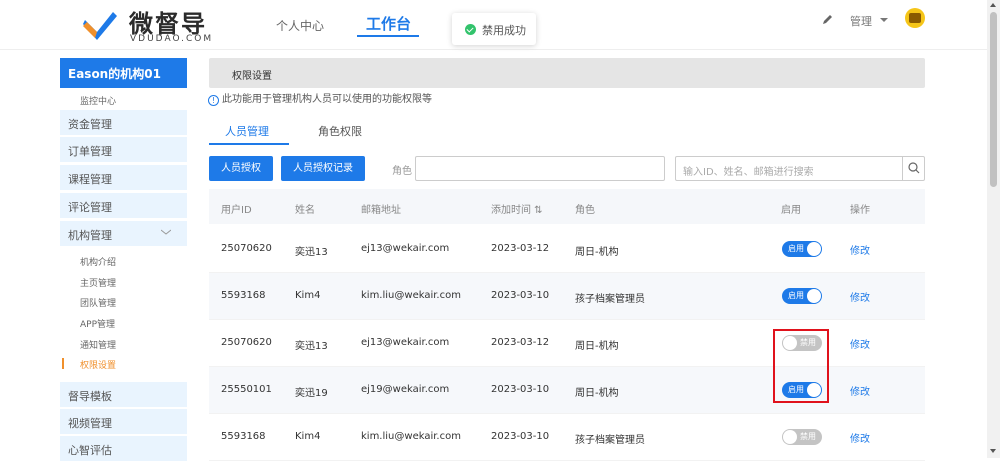 The image size is (1000, 461). What do you see at coordinates (100, 26) in the screenshot?
I see `logo-icon` at bounding box center [100, 26].